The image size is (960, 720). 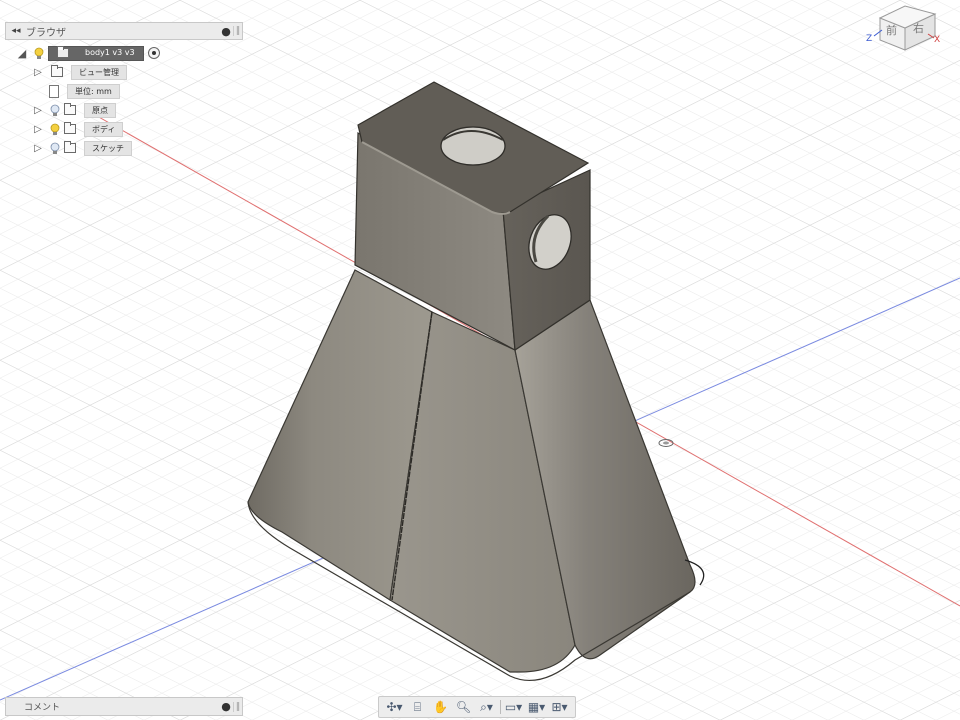 I want to click on tree-item-view-management: ▷ ビュー管理, so click(x=80, y=72).